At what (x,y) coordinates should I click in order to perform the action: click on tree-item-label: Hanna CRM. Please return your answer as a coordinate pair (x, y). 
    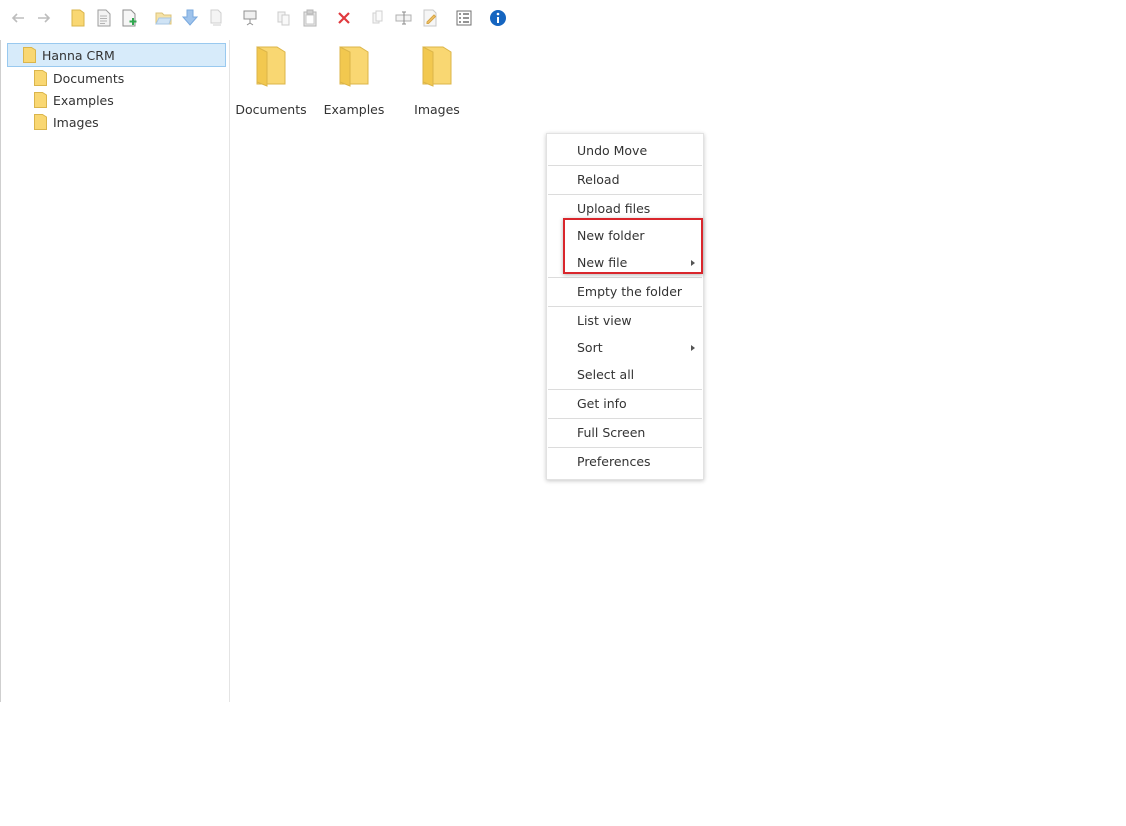
    Looking at the image, I should click on (78, 55).